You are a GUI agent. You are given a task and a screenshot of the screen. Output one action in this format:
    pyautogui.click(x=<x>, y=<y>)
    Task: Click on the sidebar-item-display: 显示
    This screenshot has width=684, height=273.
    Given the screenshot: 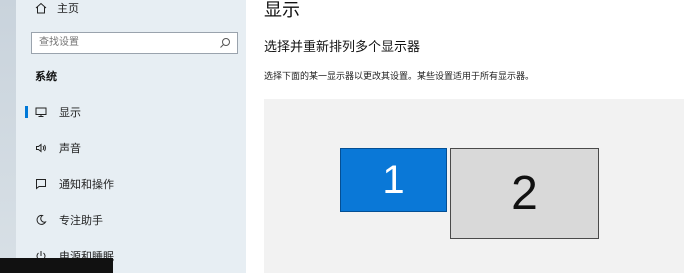 What is the action you would take?
    pyautogui.click(x=123, y=112)
    